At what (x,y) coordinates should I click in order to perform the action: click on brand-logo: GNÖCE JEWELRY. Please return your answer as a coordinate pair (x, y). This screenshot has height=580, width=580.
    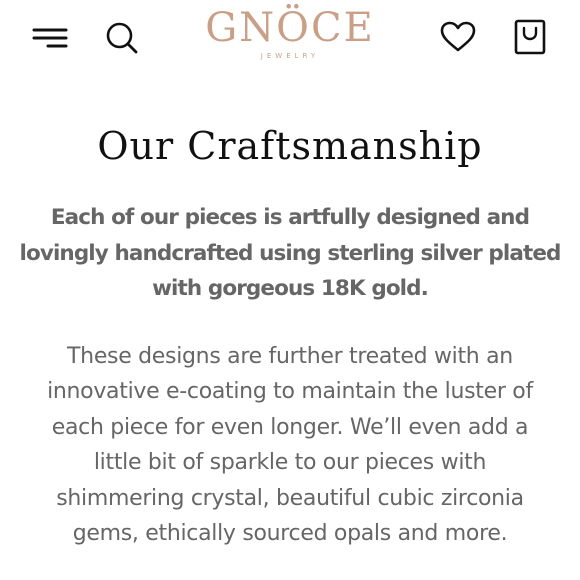
    Looking at the image, I should click on (290, 37).